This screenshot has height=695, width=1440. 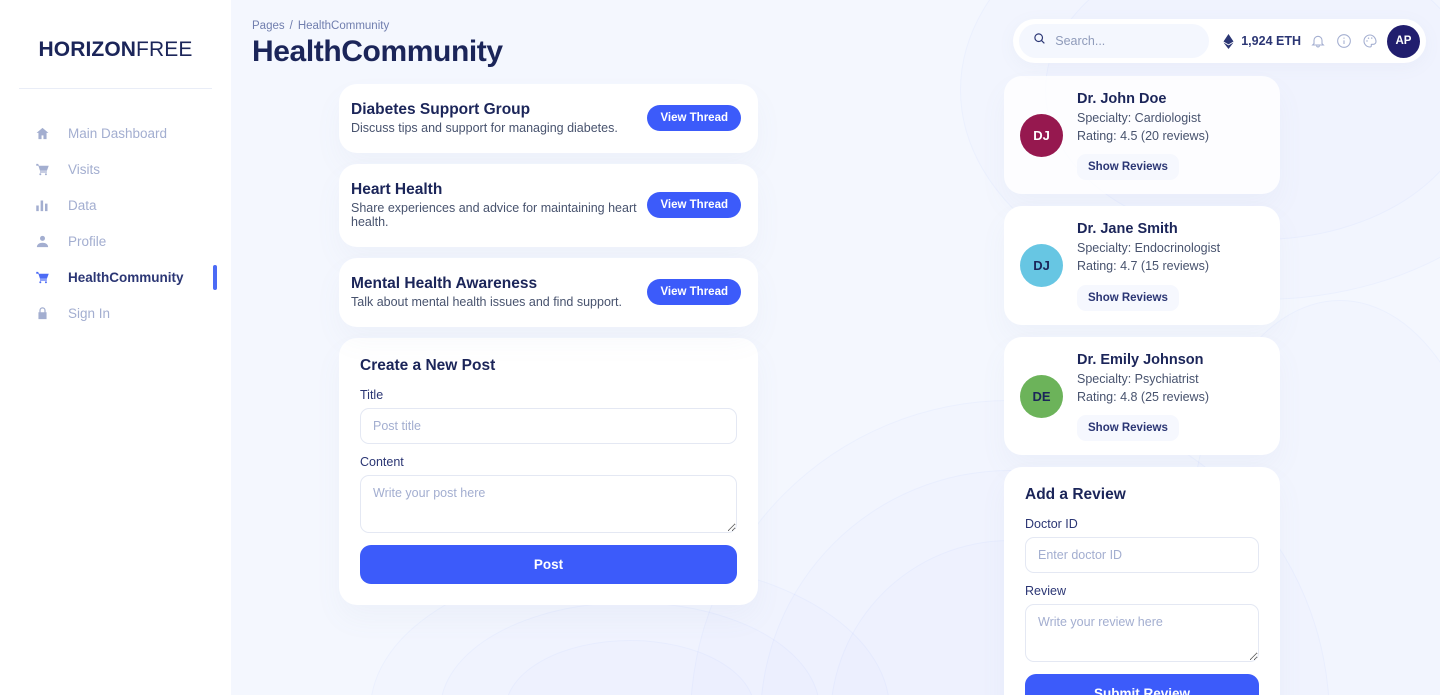 What do you see at coordinates (84, 169) in the screenshot?
I see `sidebar-item-label: Visits` at bounding box center [84, 169].